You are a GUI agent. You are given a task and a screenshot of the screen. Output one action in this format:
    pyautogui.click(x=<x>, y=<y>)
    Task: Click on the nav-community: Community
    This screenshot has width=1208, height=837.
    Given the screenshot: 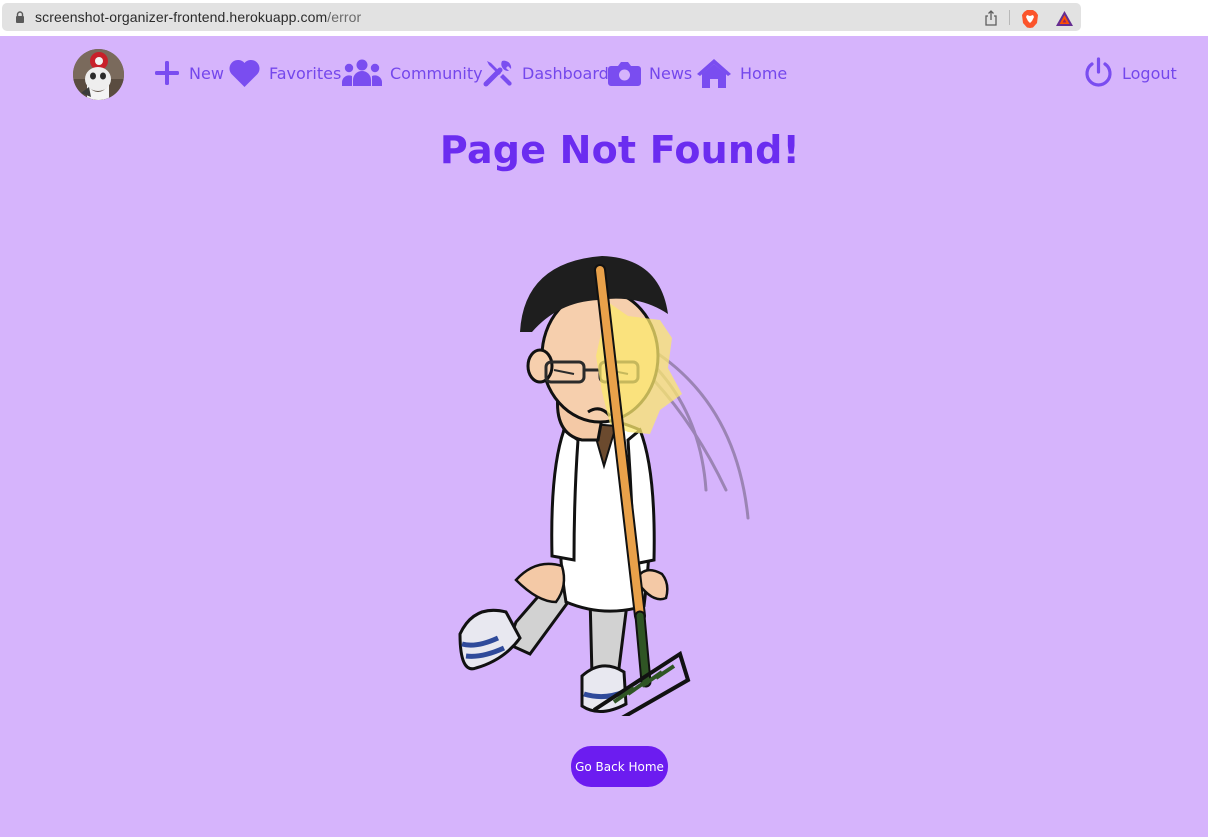 What is the action you would take?
    pyautogui.click(x=412, y=73)
    